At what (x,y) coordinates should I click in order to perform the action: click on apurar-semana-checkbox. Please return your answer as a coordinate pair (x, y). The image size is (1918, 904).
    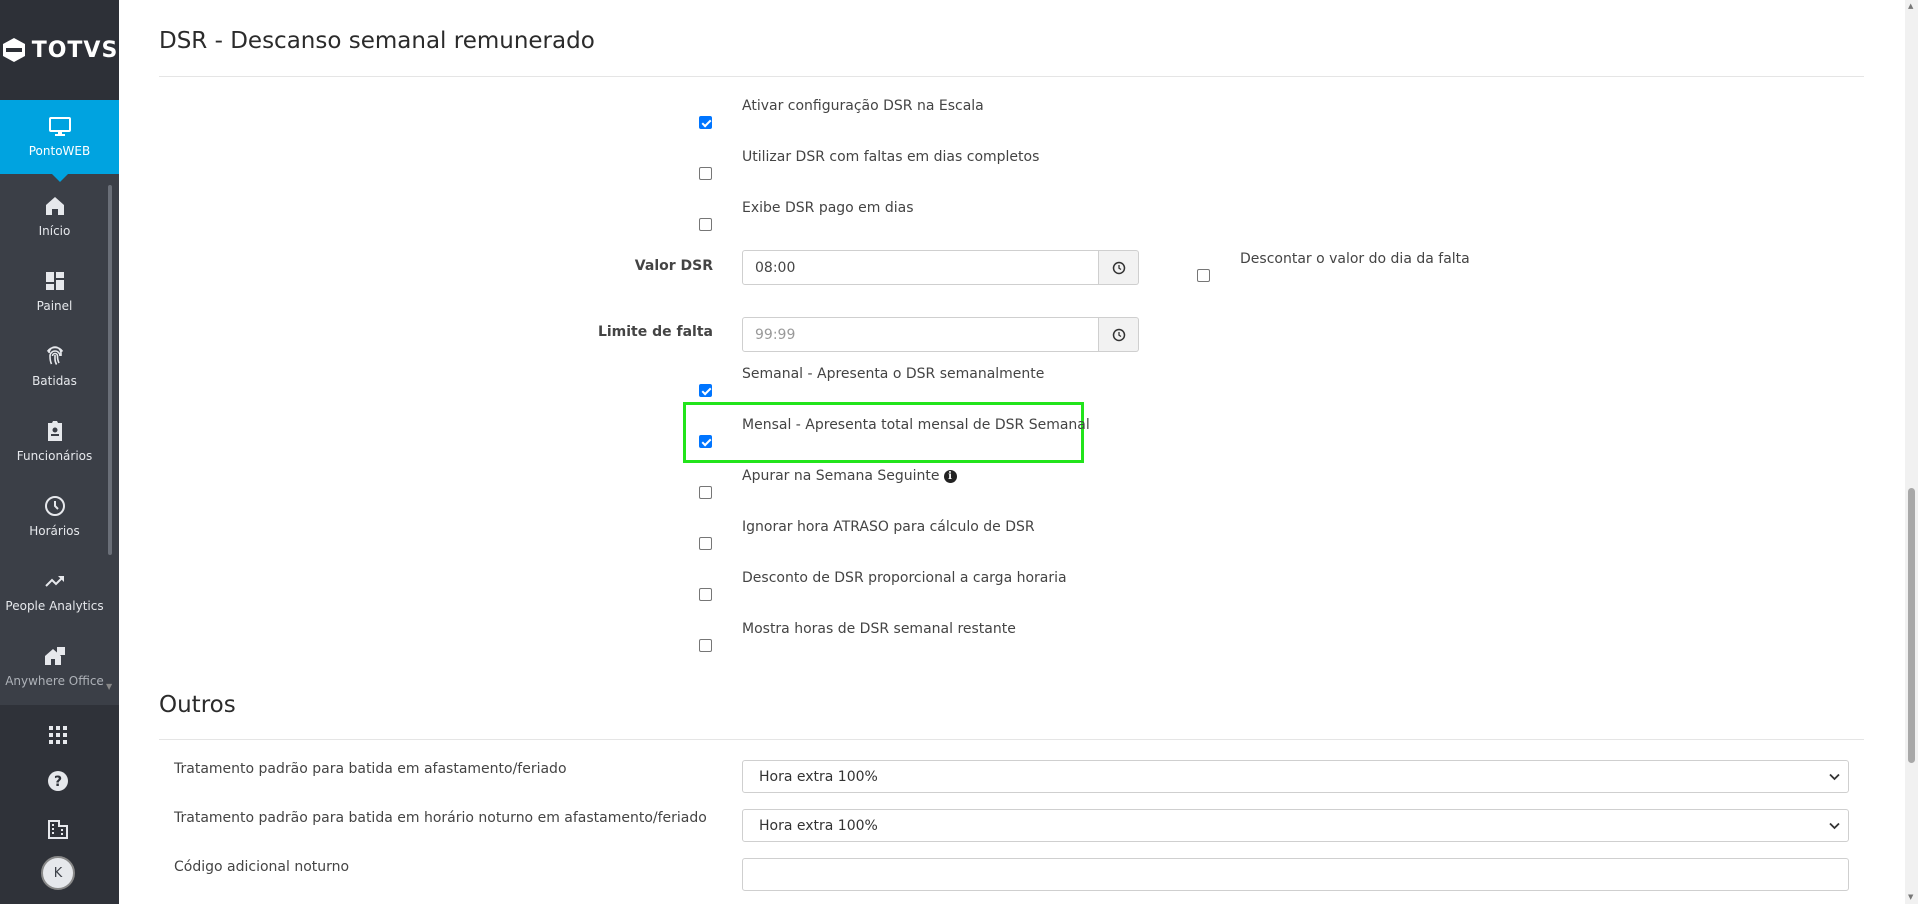
    Looking at the image, I should click on (705, 492).